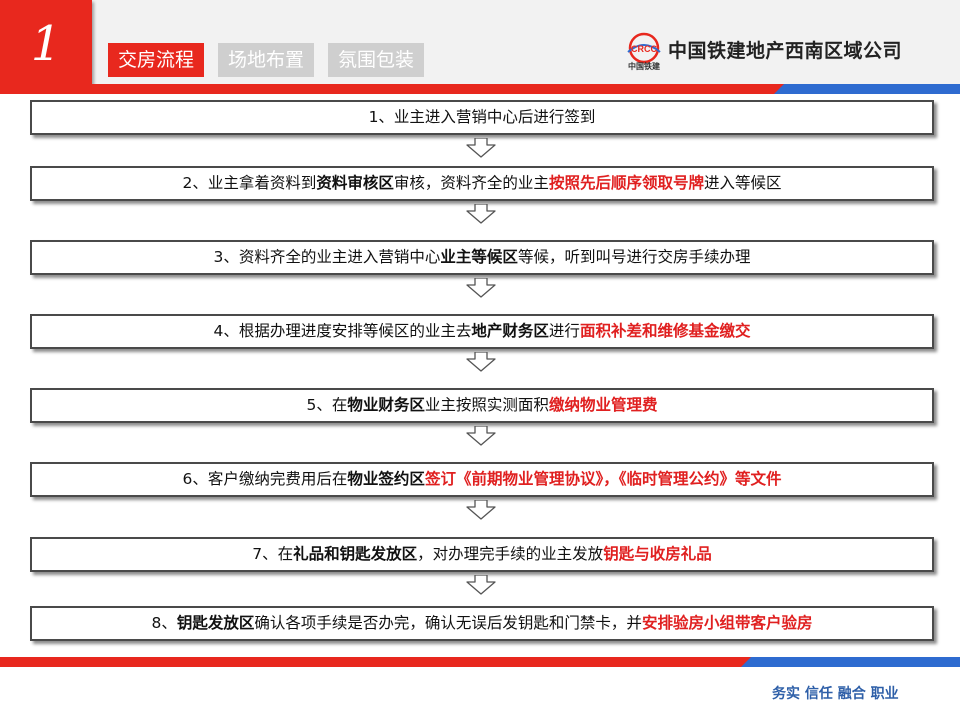  I want to click on process-step-2: 2、业主拿着资料到资料审核区审核，资料齐全的业主按照先后顺序领取号牌进入等候区, so click(482, 183).